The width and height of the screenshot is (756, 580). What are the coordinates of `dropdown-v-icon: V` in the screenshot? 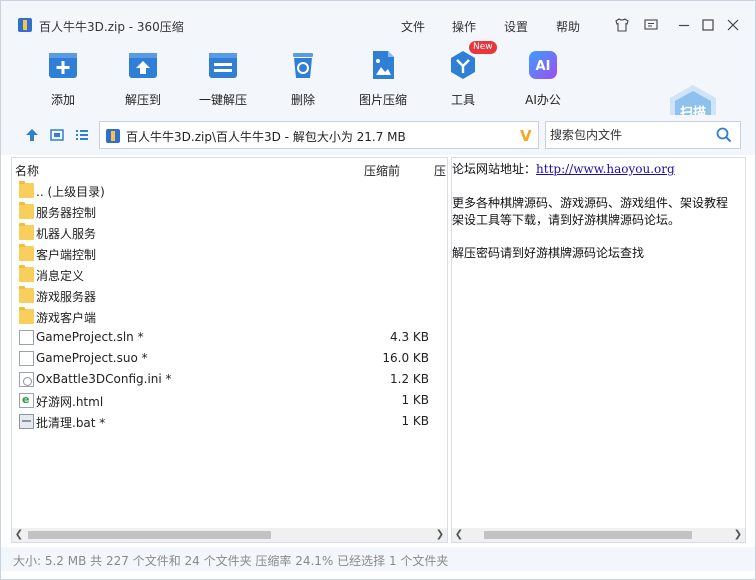 It's located at (526, 136).